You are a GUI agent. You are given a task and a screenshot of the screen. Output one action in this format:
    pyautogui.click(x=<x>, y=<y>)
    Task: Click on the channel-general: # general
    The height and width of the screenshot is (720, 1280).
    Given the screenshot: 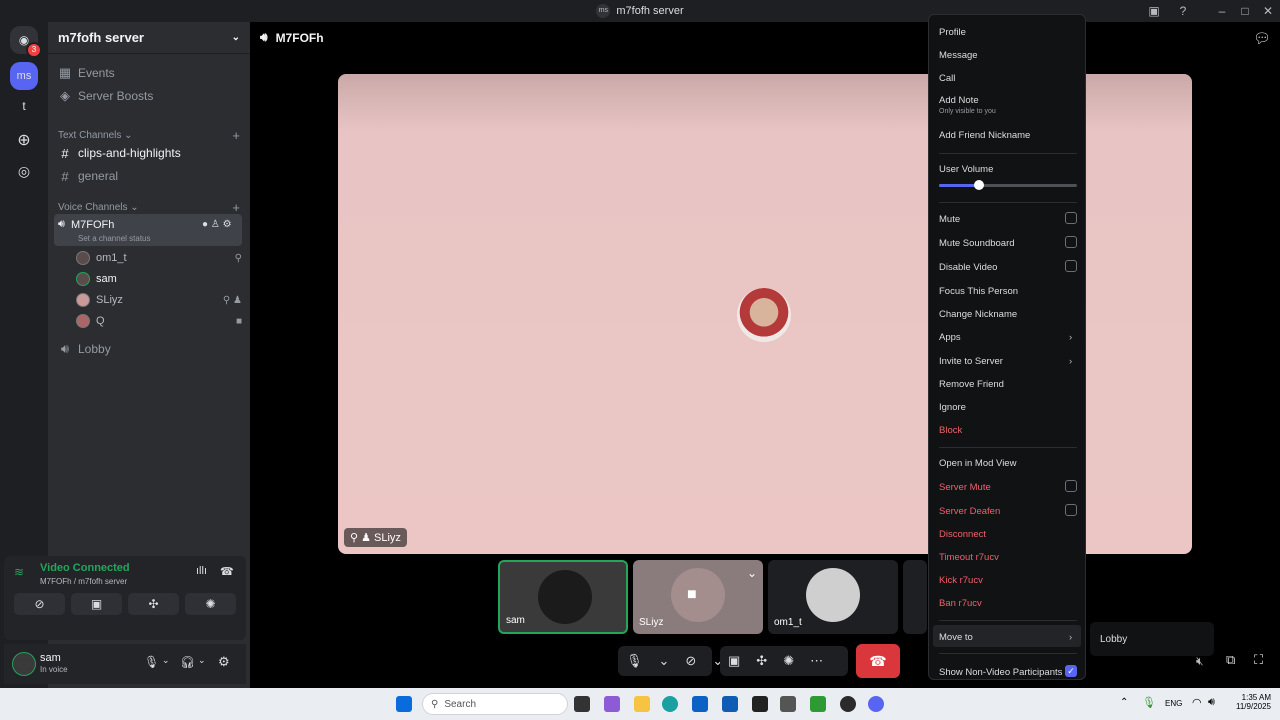 What is the action you would take?
    pyautogui.click(x=149, y=176)
    